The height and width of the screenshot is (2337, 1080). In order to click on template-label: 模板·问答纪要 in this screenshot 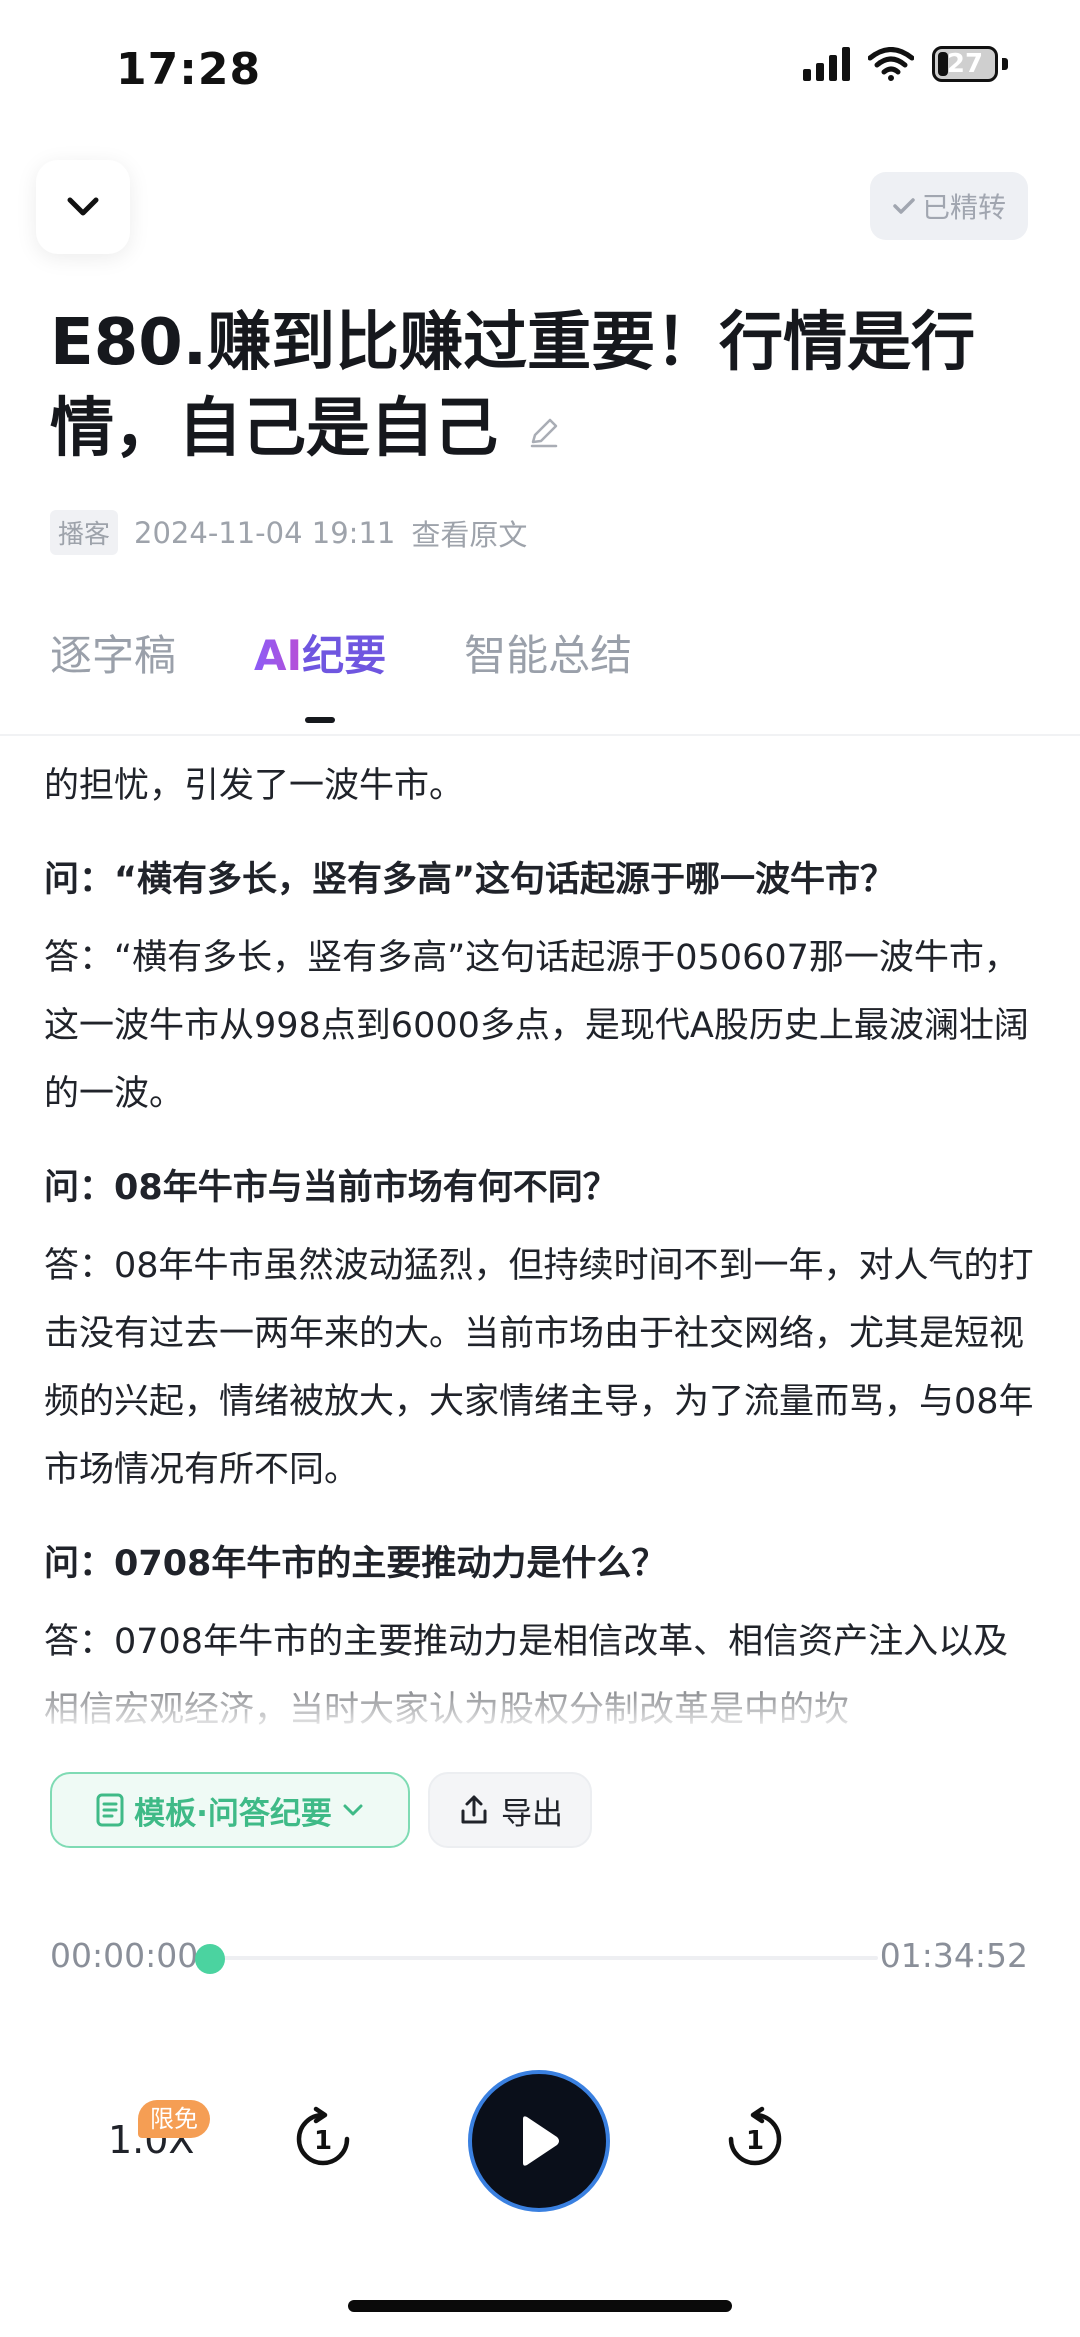, I will do `click(233, 1813)`.